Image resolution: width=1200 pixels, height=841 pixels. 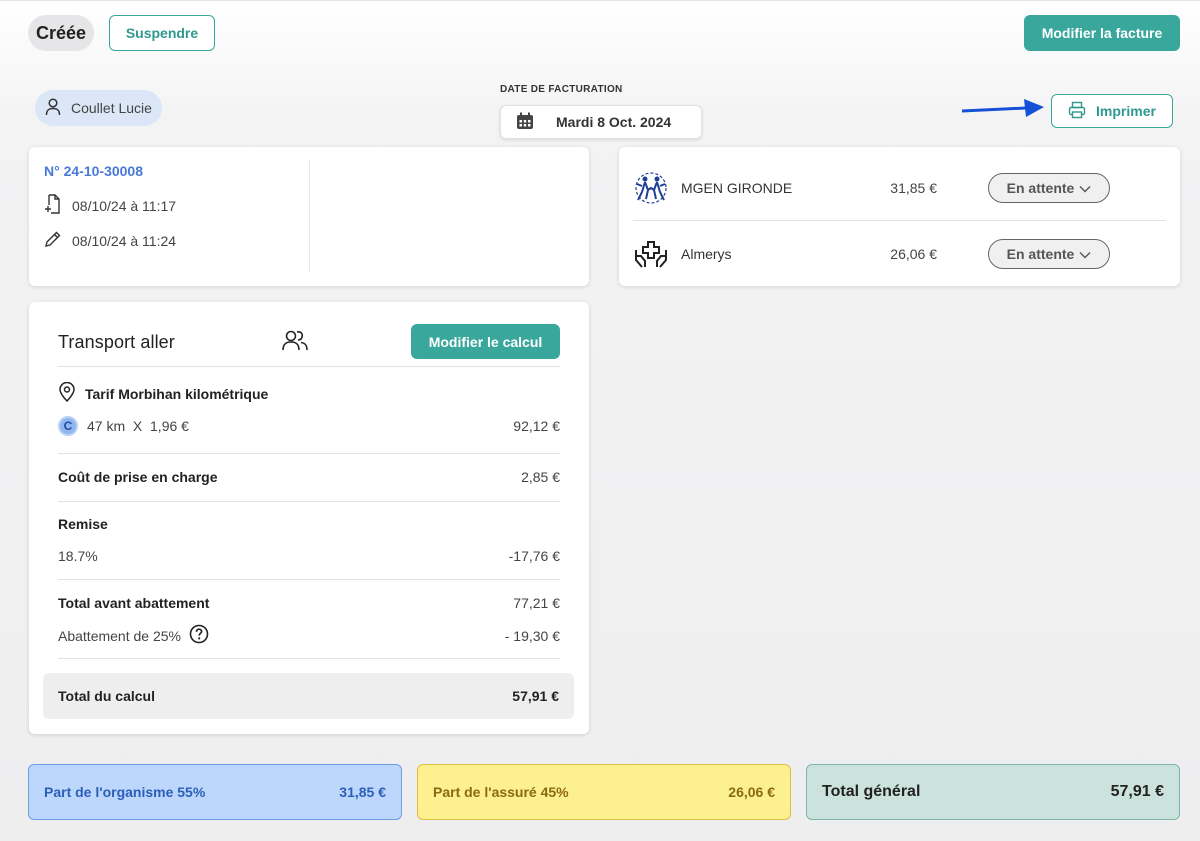 What do you see at coordinates (83, 524) in the screenshot?
I see `discount-label: Remise` at bounding box center [83, 524].